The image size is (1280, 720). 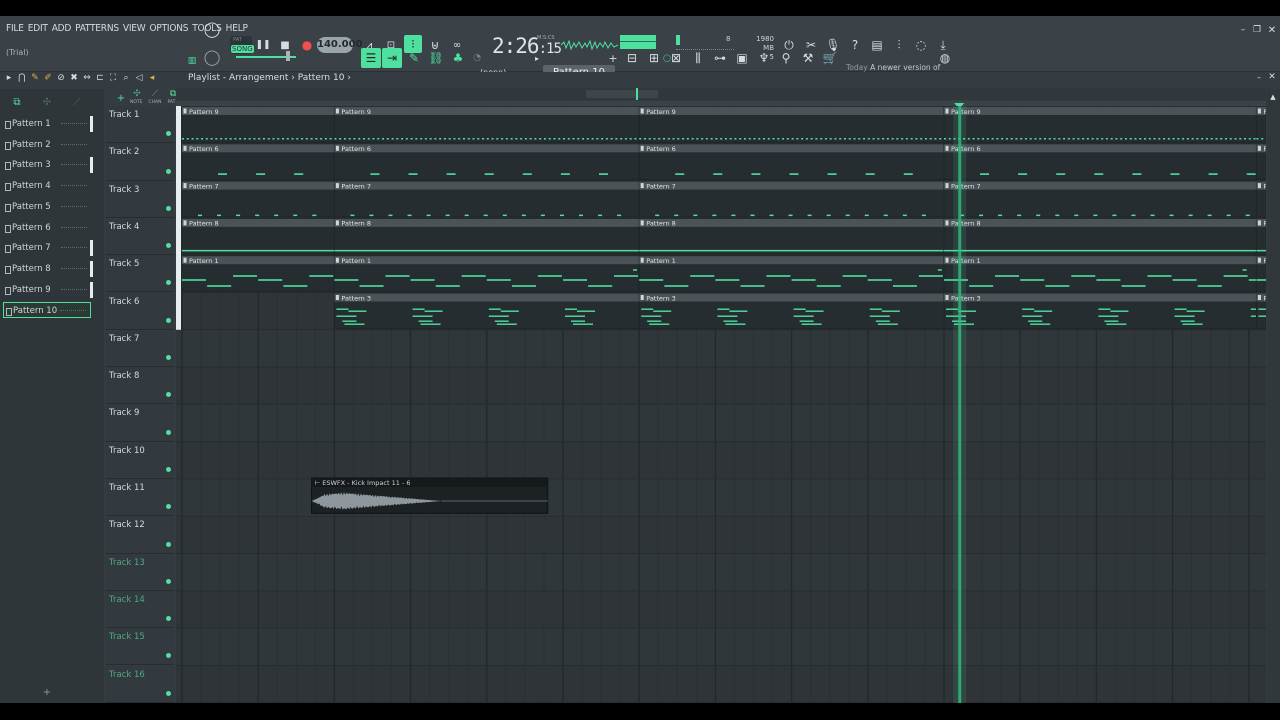 What do you see at coordinates (285, 45) in the screenshot?
I see `stop-icon: ■` at bounding box center [285, 45].